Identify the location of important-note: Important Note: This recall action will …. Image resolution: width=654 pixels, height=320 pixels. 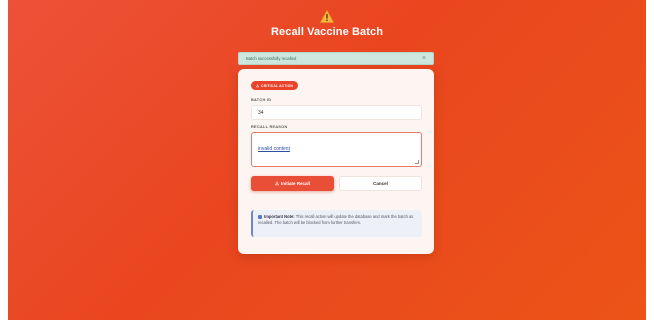
(336, 223).